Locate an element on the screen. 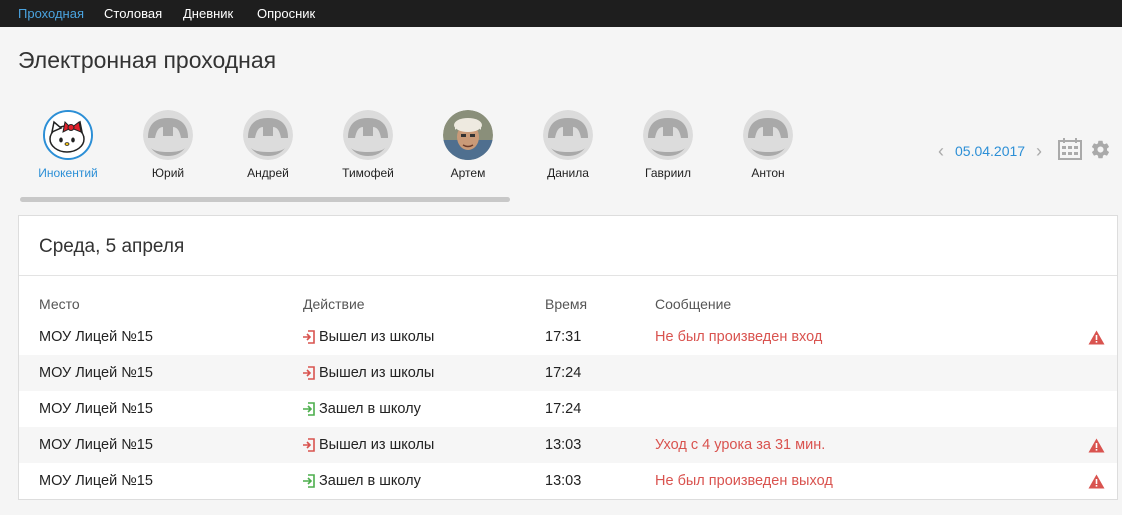  student-item: Тимофей is located at coordinates (368, 150).